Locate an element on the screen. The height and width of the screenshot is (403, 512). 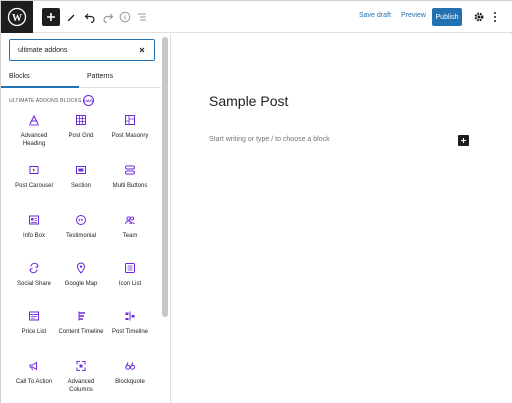
block-social-share: Social Share is located at coordinates (34, 275).